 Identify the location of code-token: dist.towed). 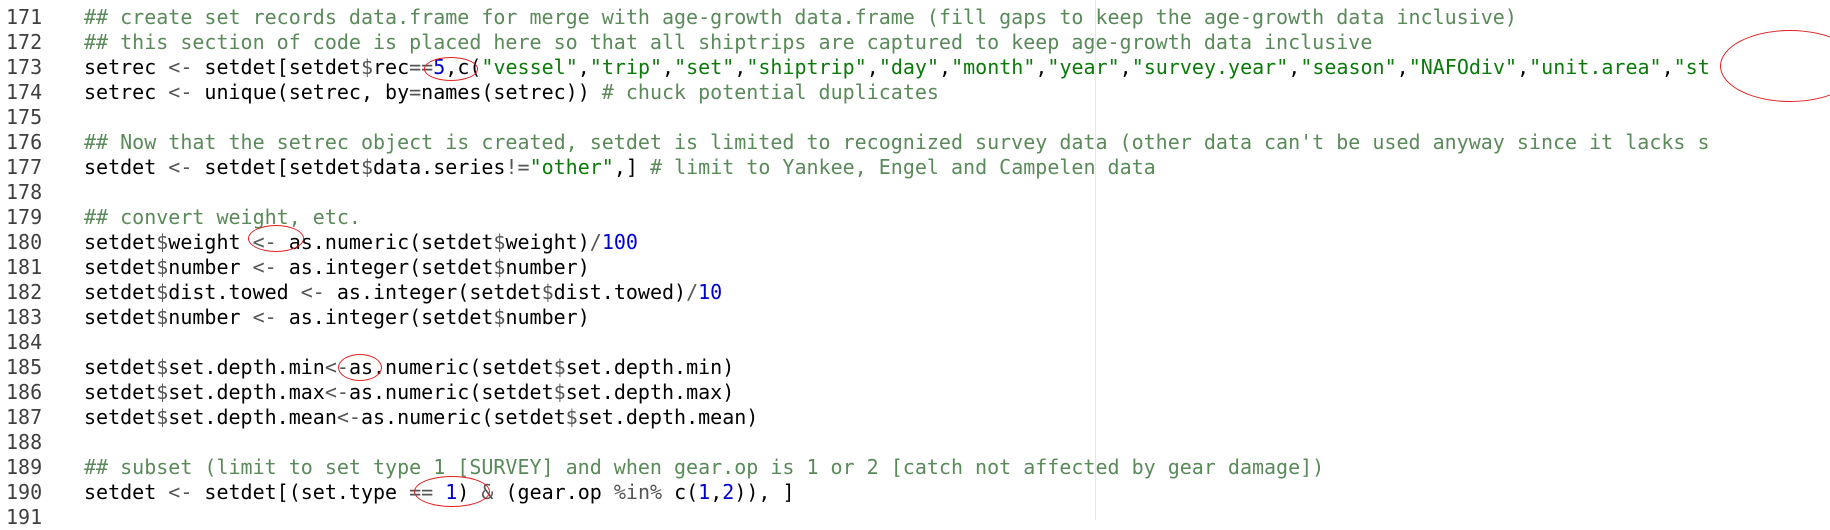
(620, 292).